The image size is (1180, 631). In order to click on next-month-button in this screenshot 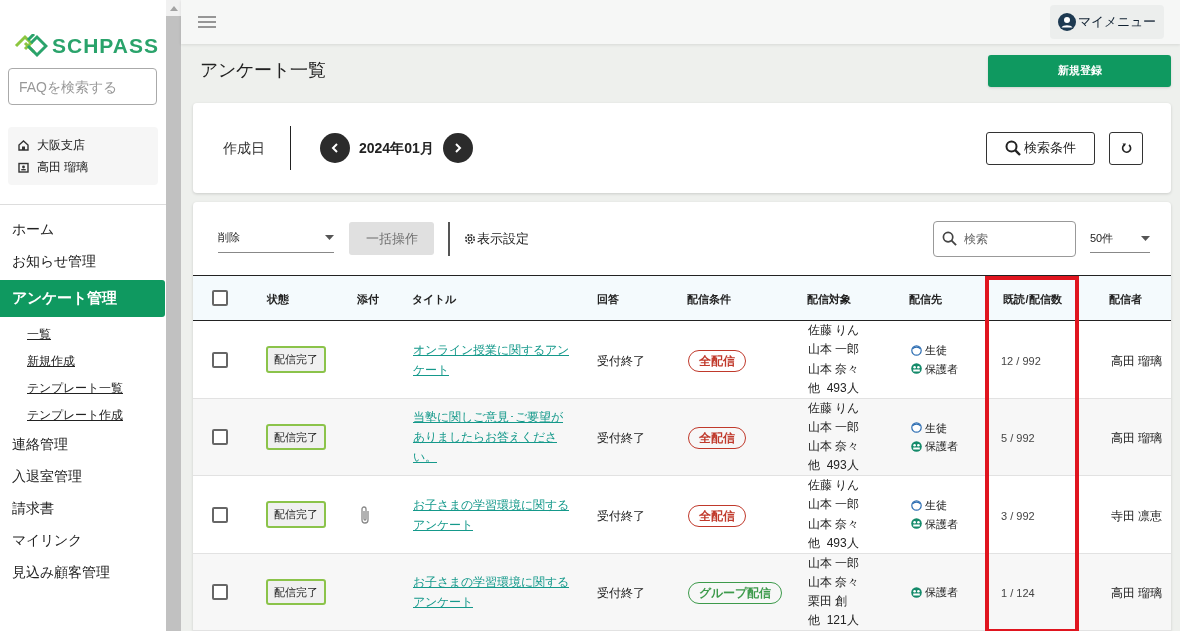, I will do `click(457, 148)`.